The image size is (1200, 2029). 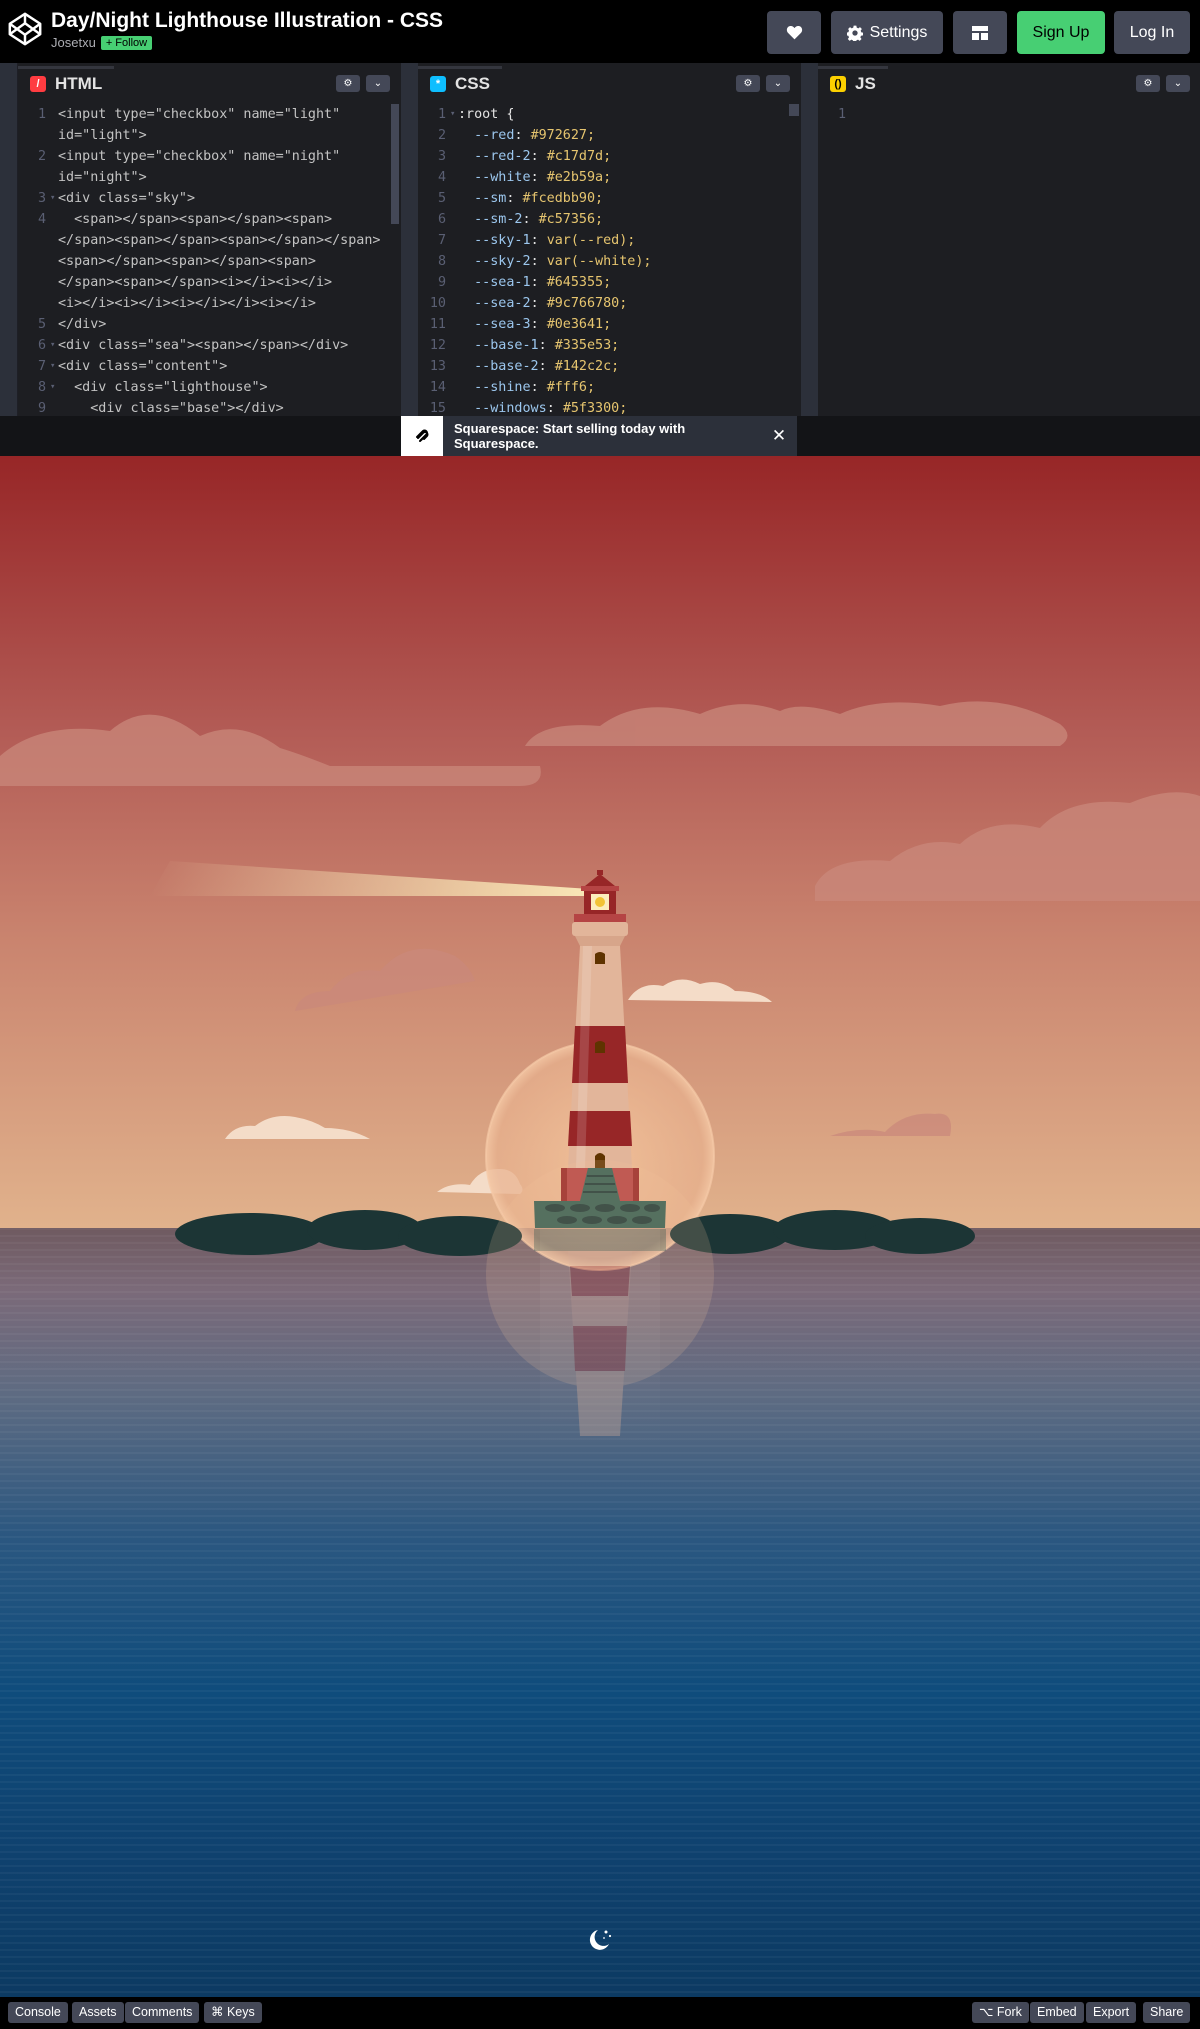 I want to click on code-line: 1 ▾:root {, so click(x=609, y=114).